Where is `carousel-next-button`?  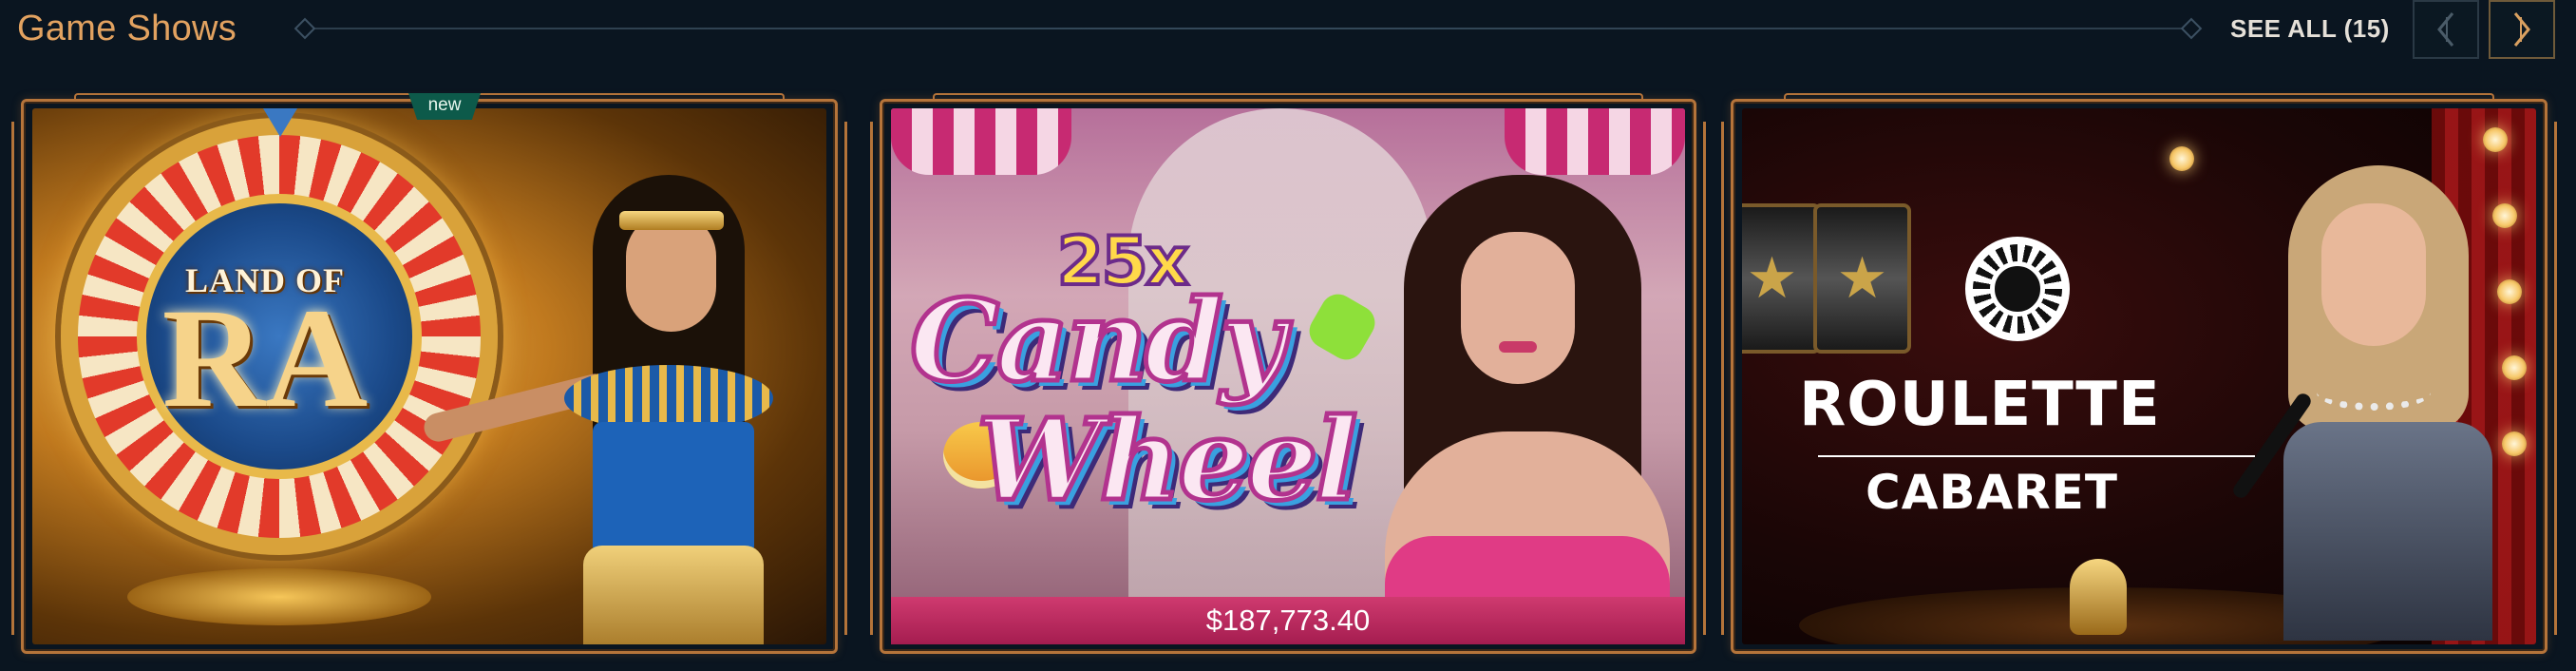 carousel-next-button is located at coordinates (2522, 29).